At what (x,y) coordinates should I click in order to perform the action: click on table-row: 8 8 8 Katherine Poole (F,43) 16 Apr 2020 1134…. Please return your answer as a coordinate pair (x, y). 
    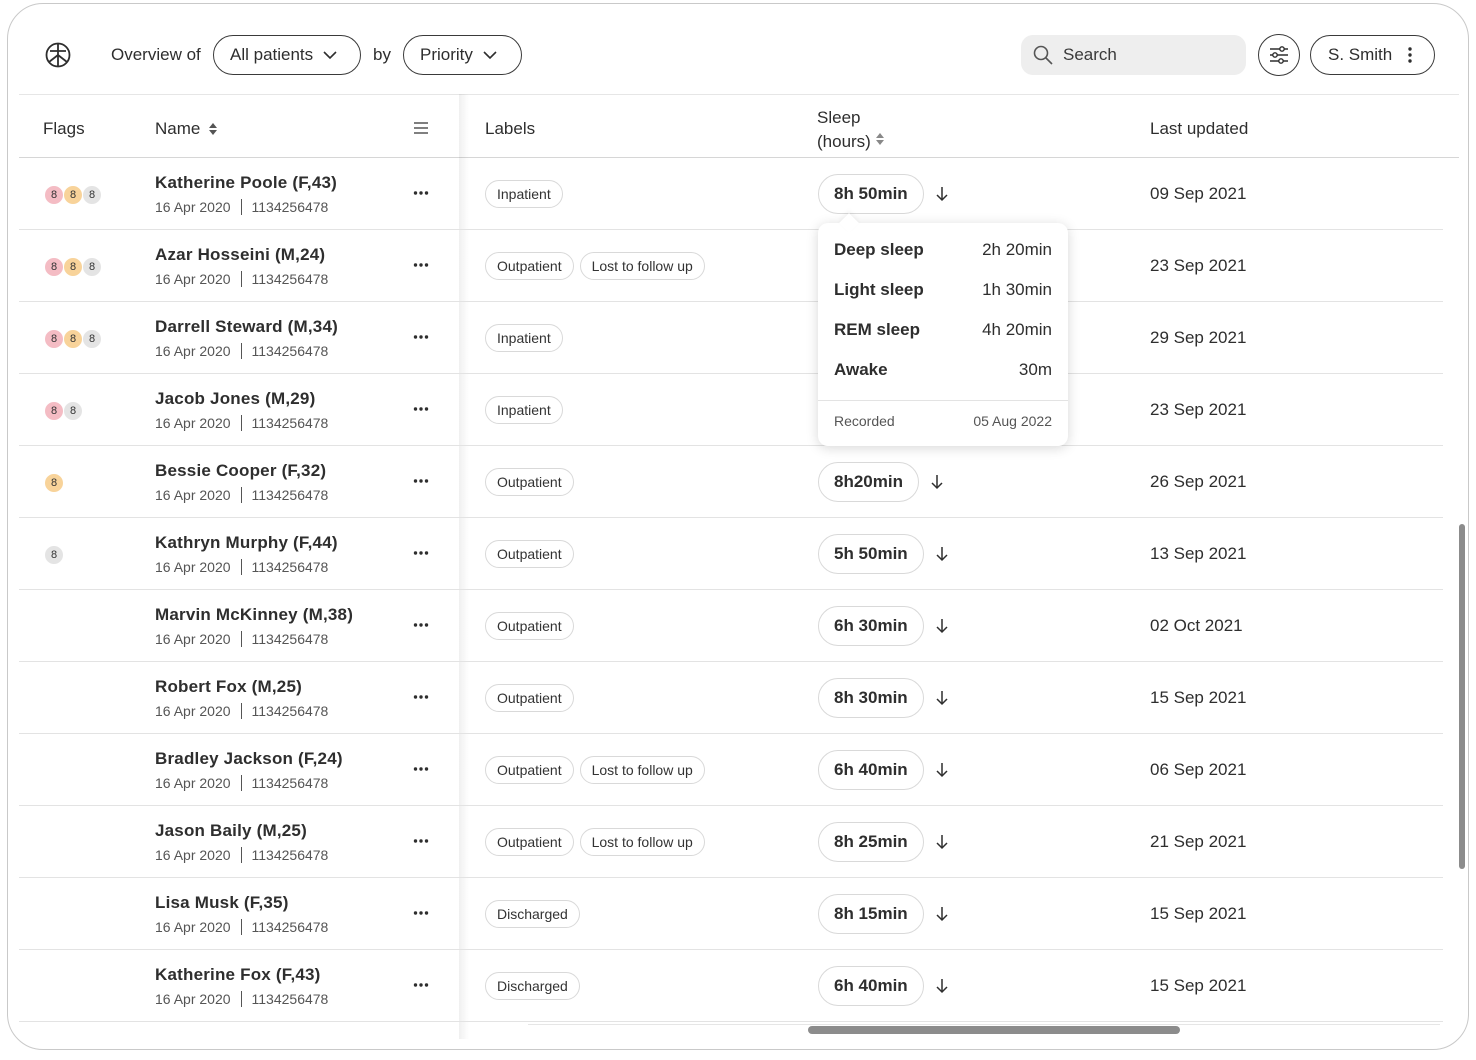
    Looking at the image, I should click on (731, 194).